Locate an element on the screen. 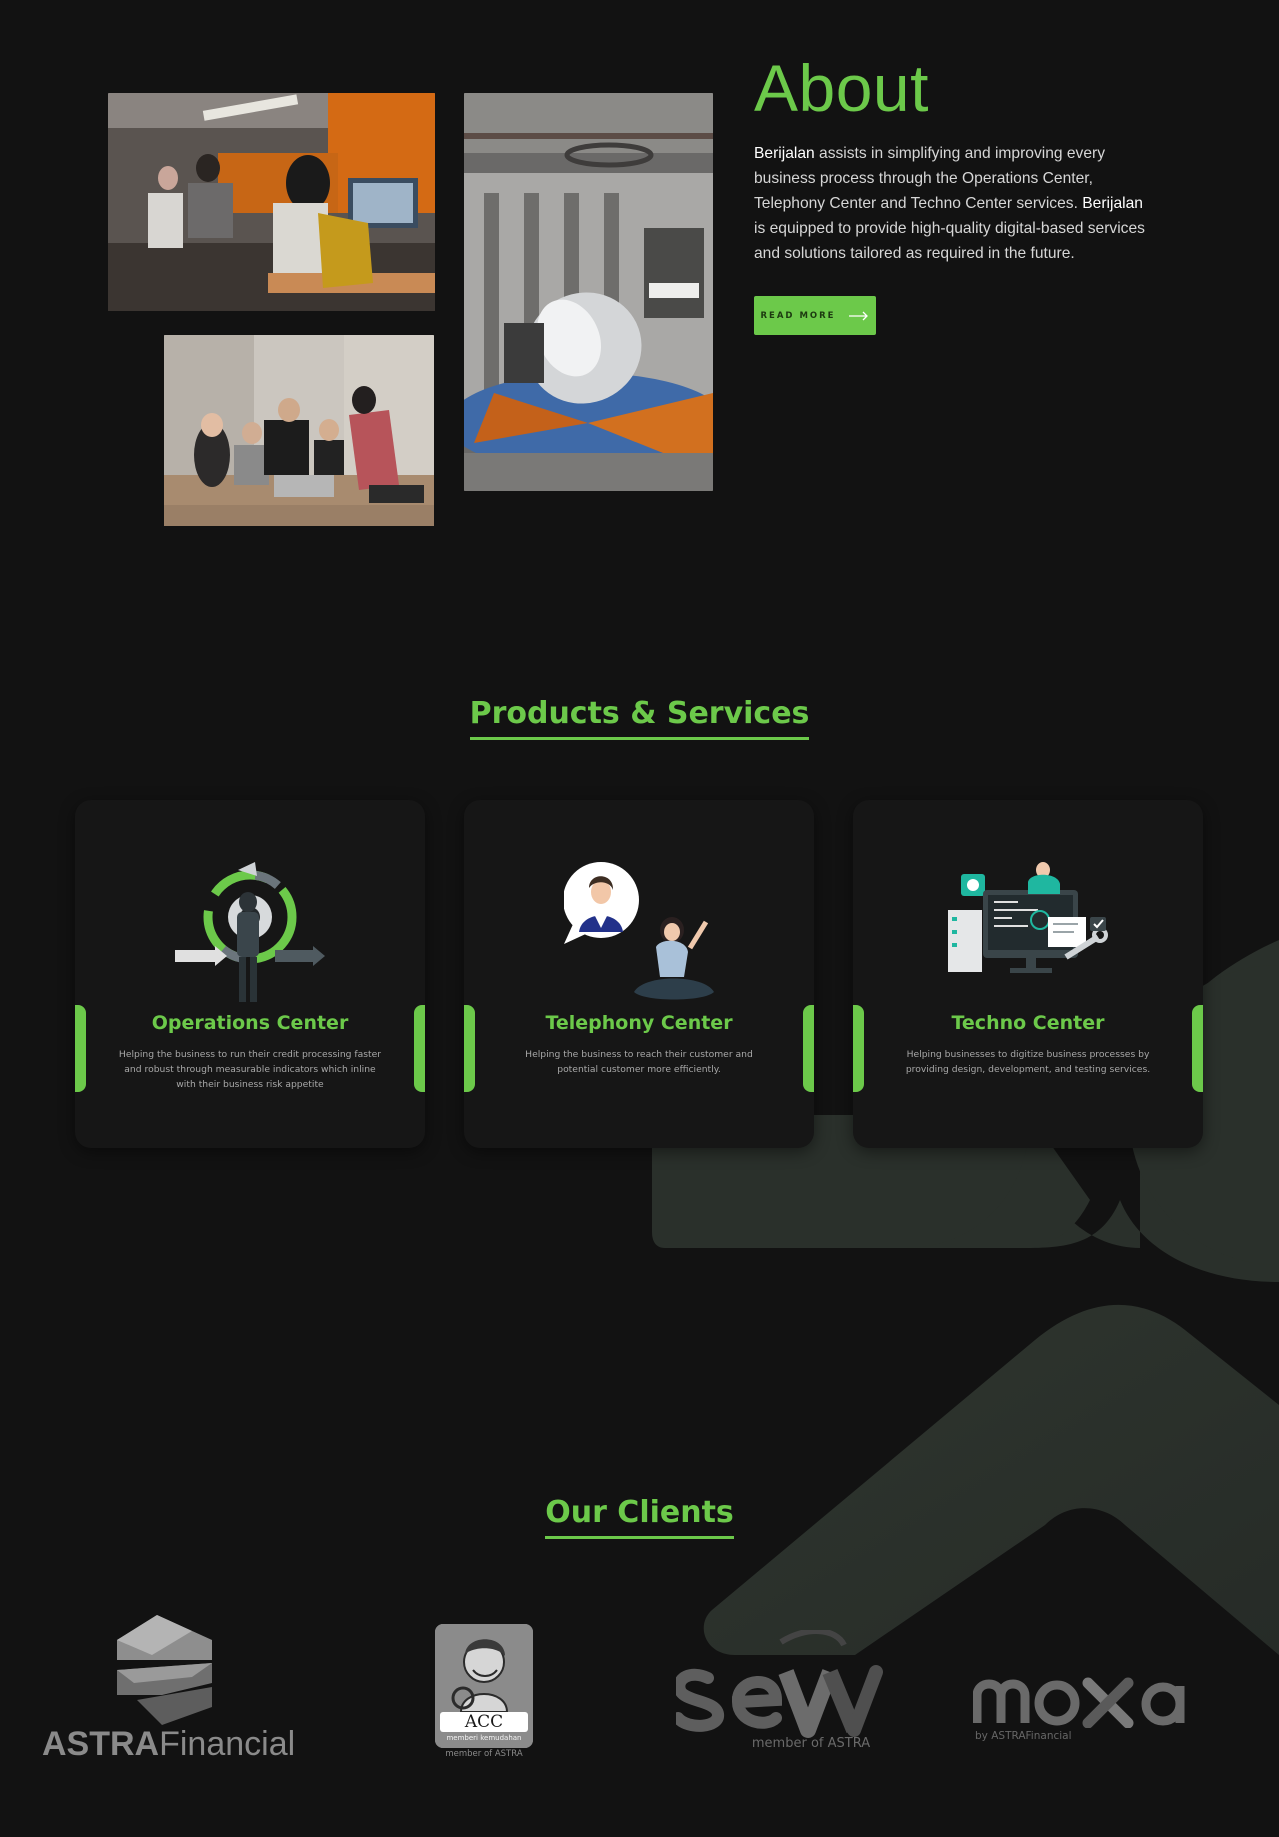 This screenshot has width=1279, height=1837. acc-tagline: memberi kemudahan is located at coordinates (484, 1738).